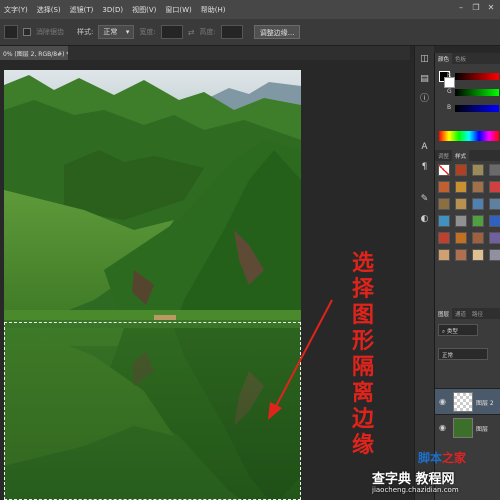  What do you see at coordinates (473, 76) in the screenshot?
I see `red-slider: R` at bounding box center [473, 76].